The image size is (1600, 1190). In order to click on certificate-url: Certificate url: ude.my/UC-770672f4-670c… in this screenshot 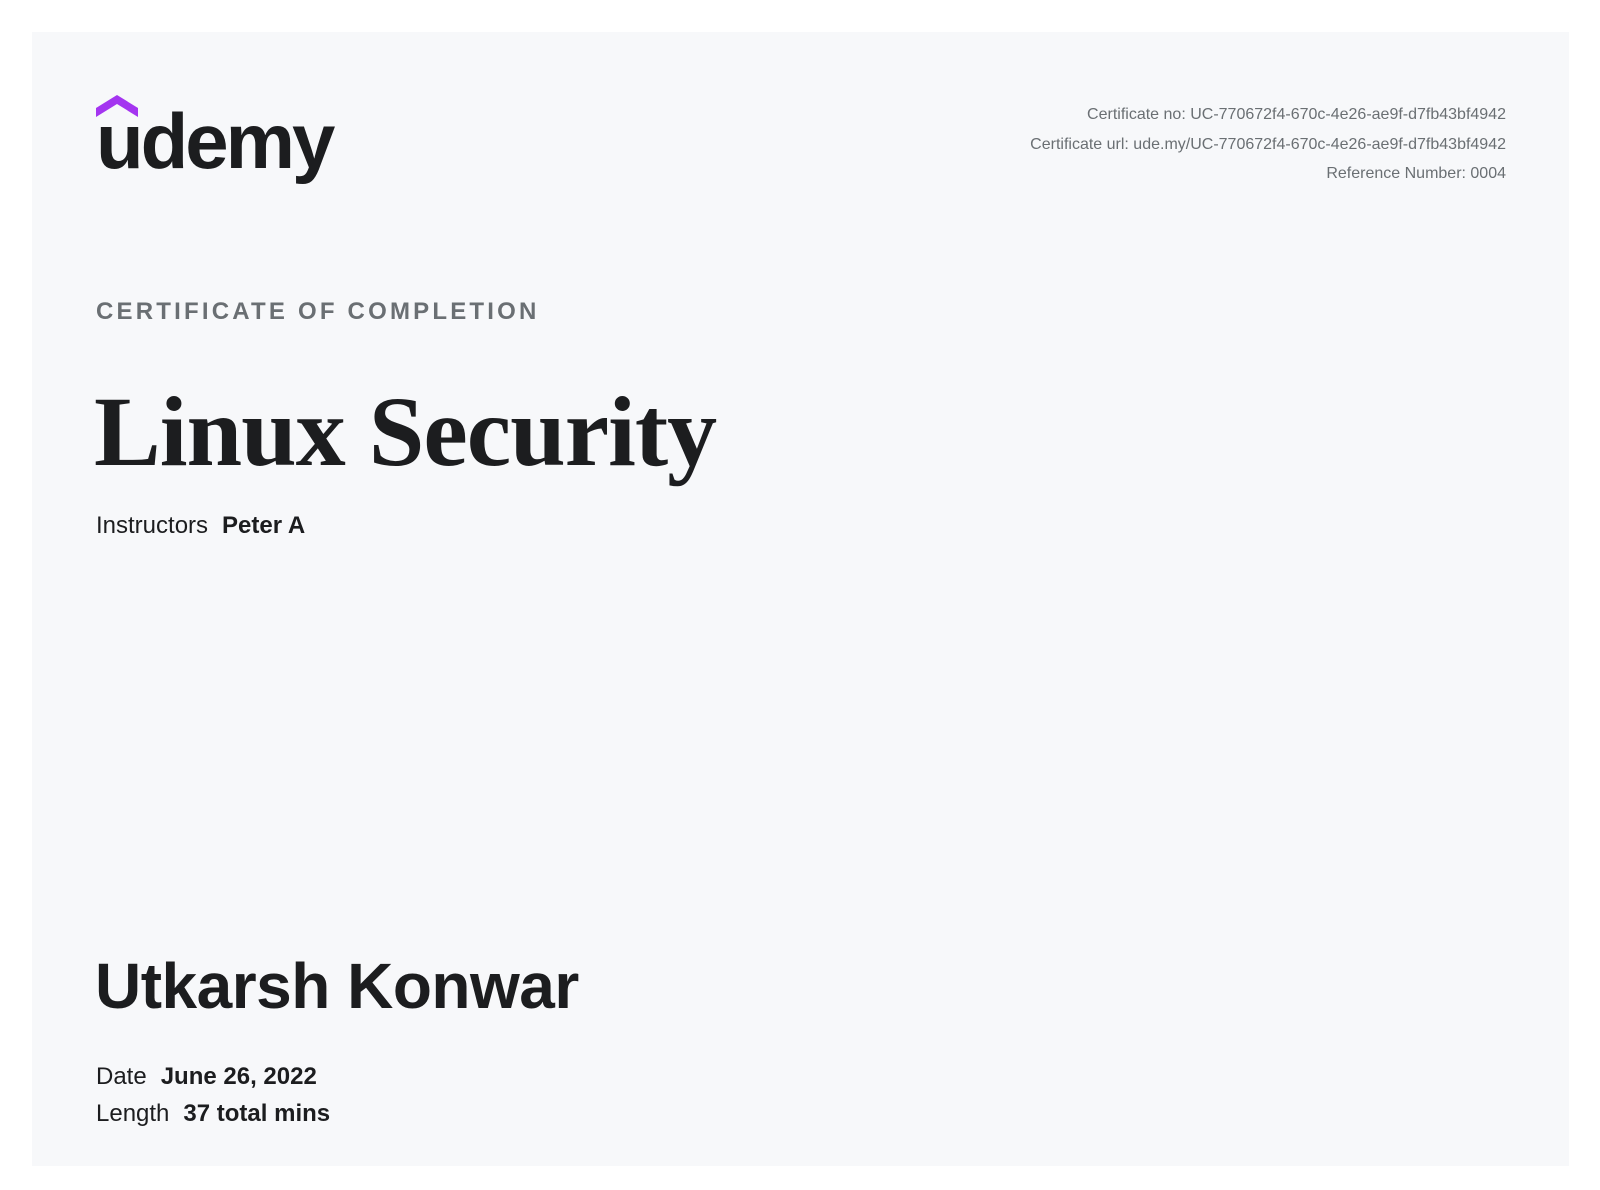, I will do `click(1268, 144)`.